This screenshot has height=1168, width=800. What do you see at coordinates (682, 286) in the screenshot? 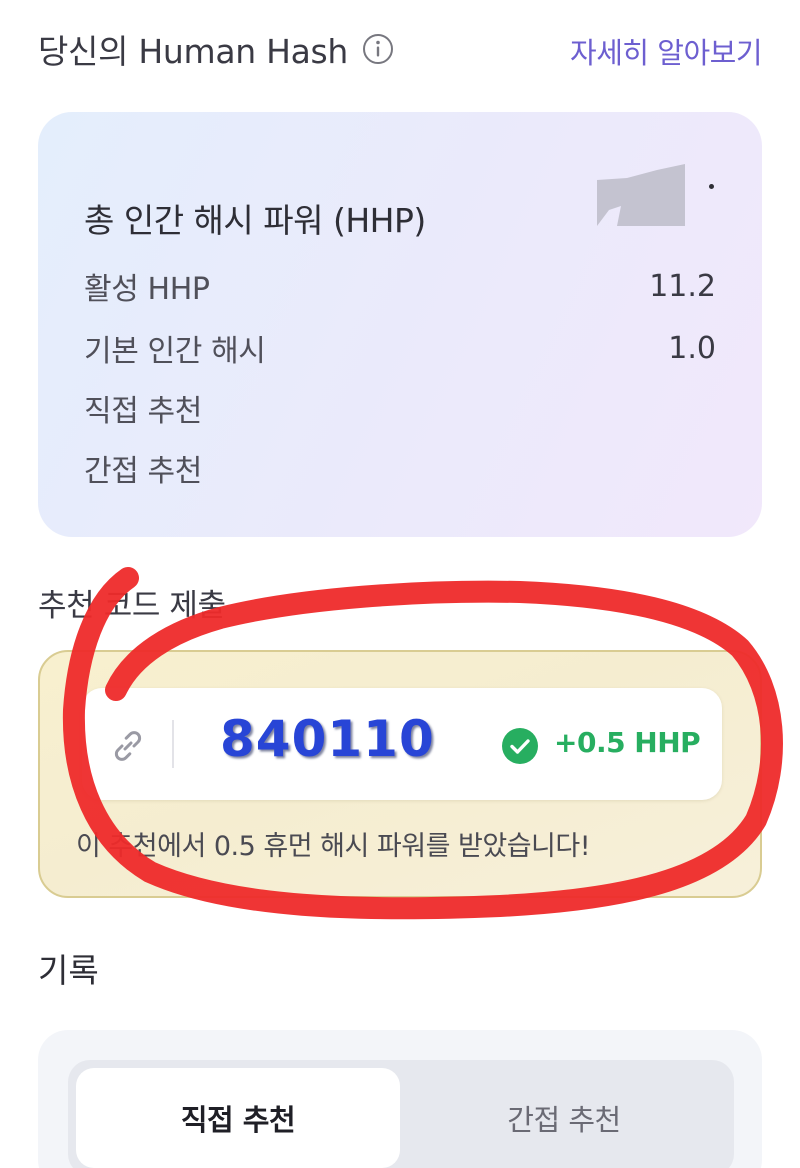
I see `hhp-row-value: 11.2` at bounding box center [682, 286].